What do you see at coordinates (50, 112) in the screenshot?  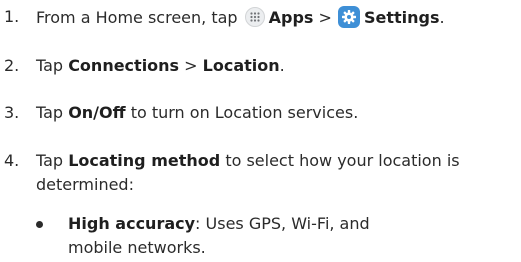 I see `step-3-intro: Tap` at bounding box center [50, 112].